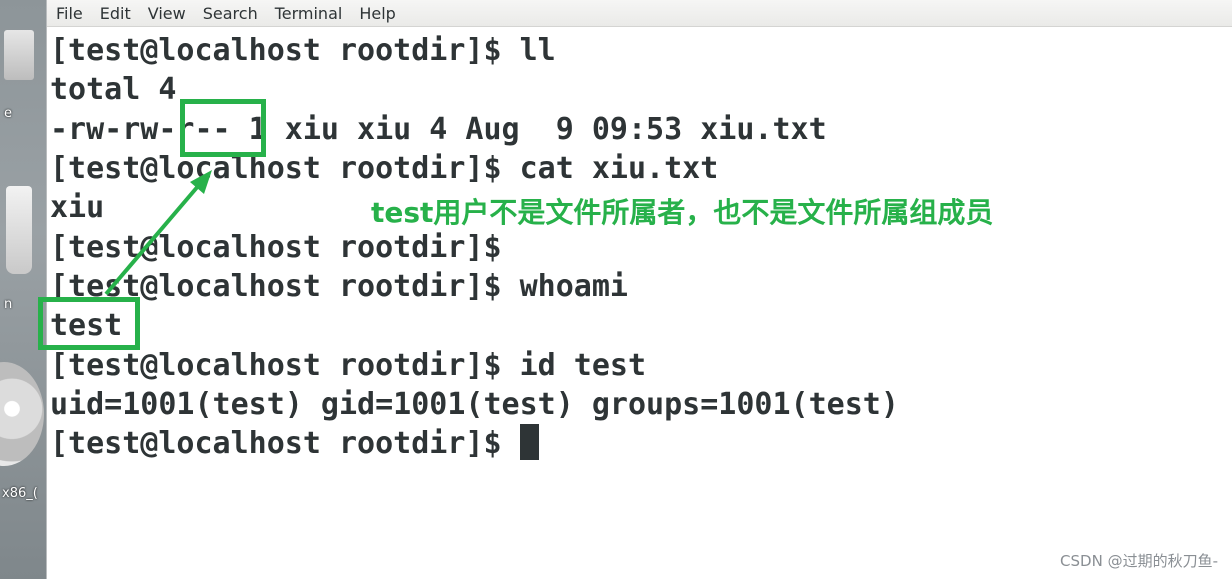  Describe the element at coordinates (113, 89) in the screenshot. I see `terminal-line: total 4` at that location.